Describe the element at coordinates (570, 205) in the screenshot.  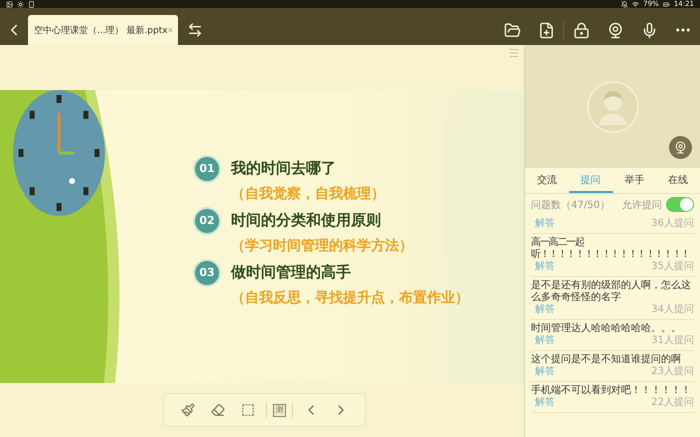
I see `question-count: 问题数（47/50）` at that location.